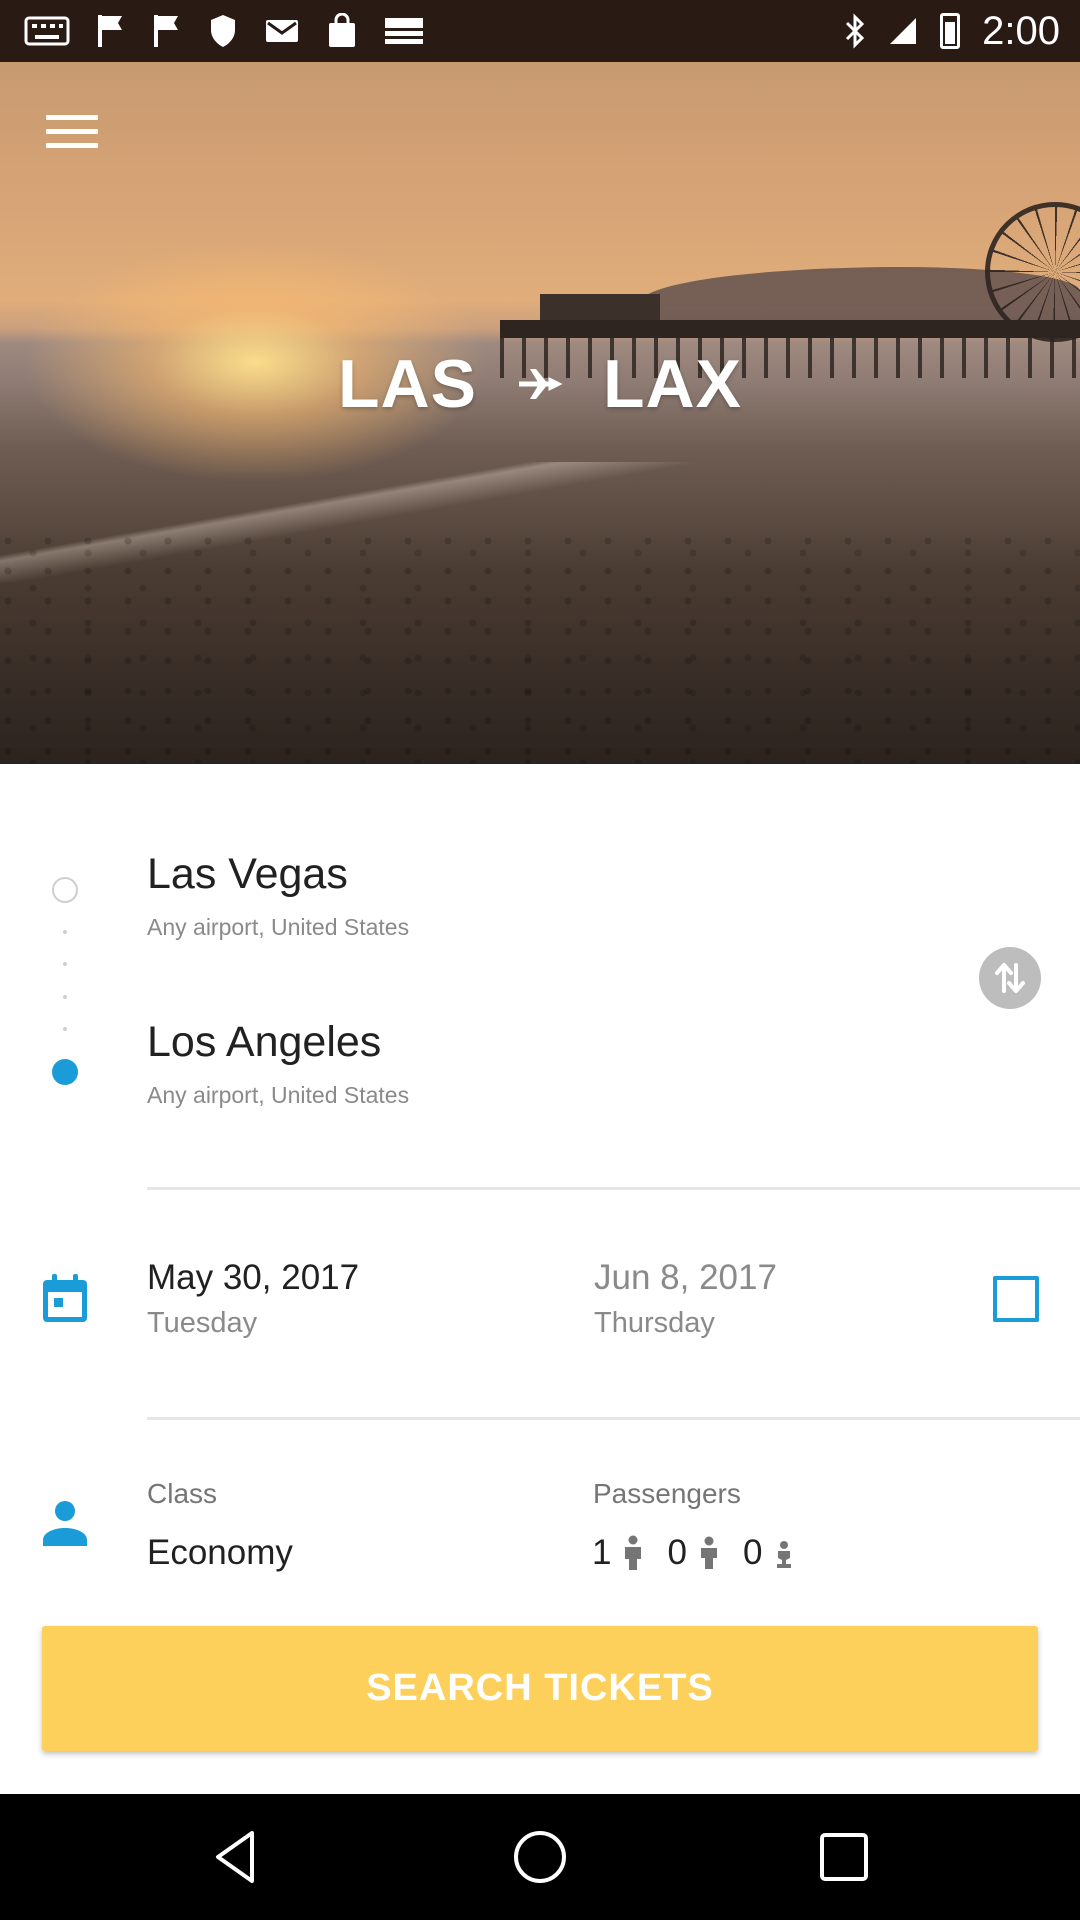  Describe the element at coordinates (220, 1553) in the screenshot. I see `class-value: Economy` at that location.